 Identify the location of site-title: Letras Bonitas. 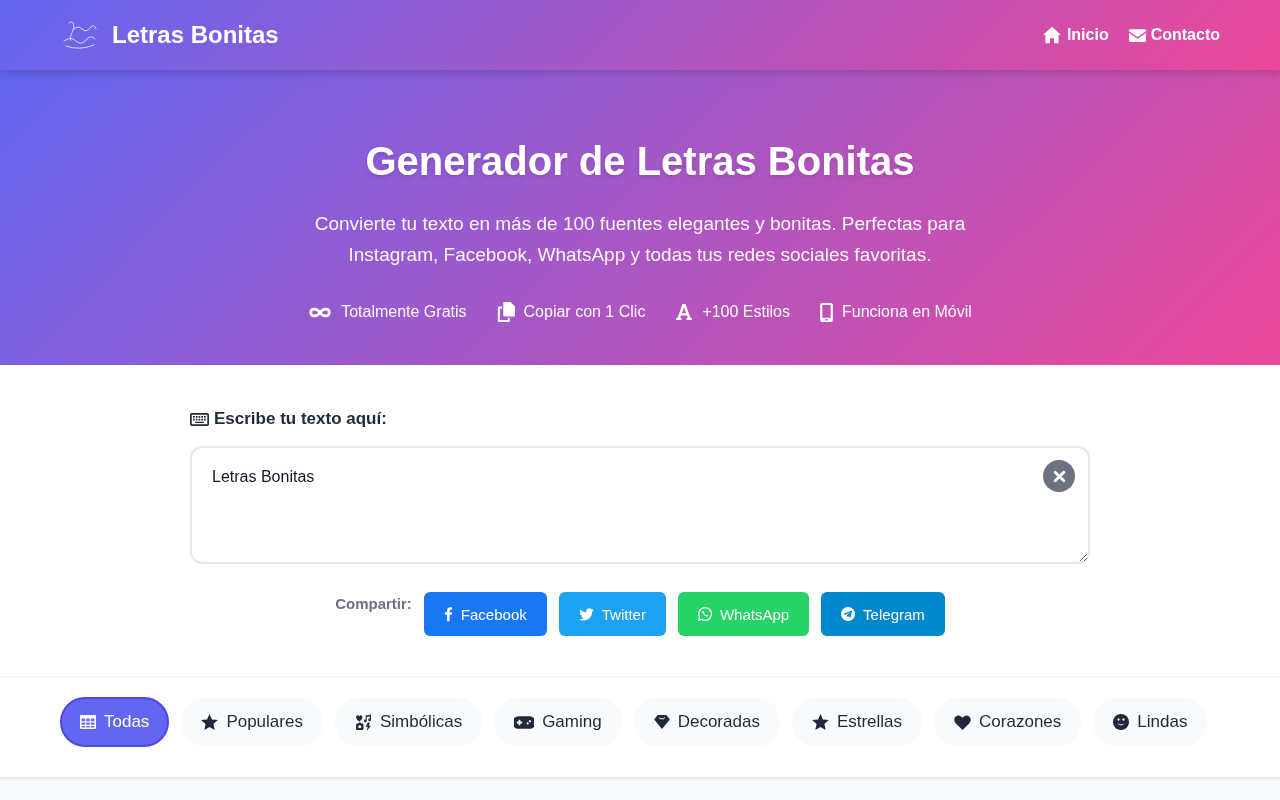
(195, 35).